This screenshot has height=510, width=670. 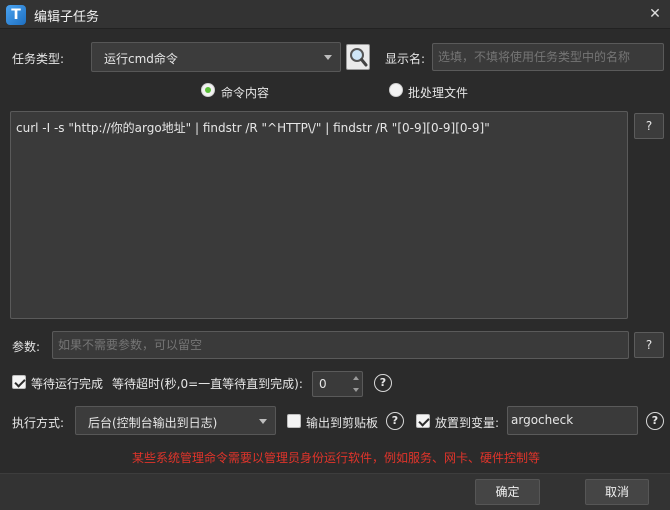 I want to click on app-logo-icon: T, so click(x=16, y=15).